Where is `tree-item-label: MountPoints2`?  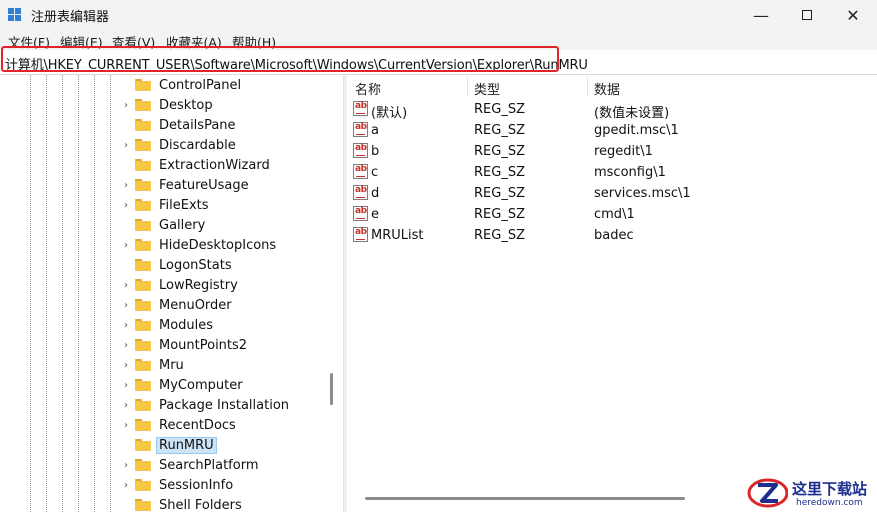
tree-item-label: MountPoints2 is located at coordinates (203, 345).